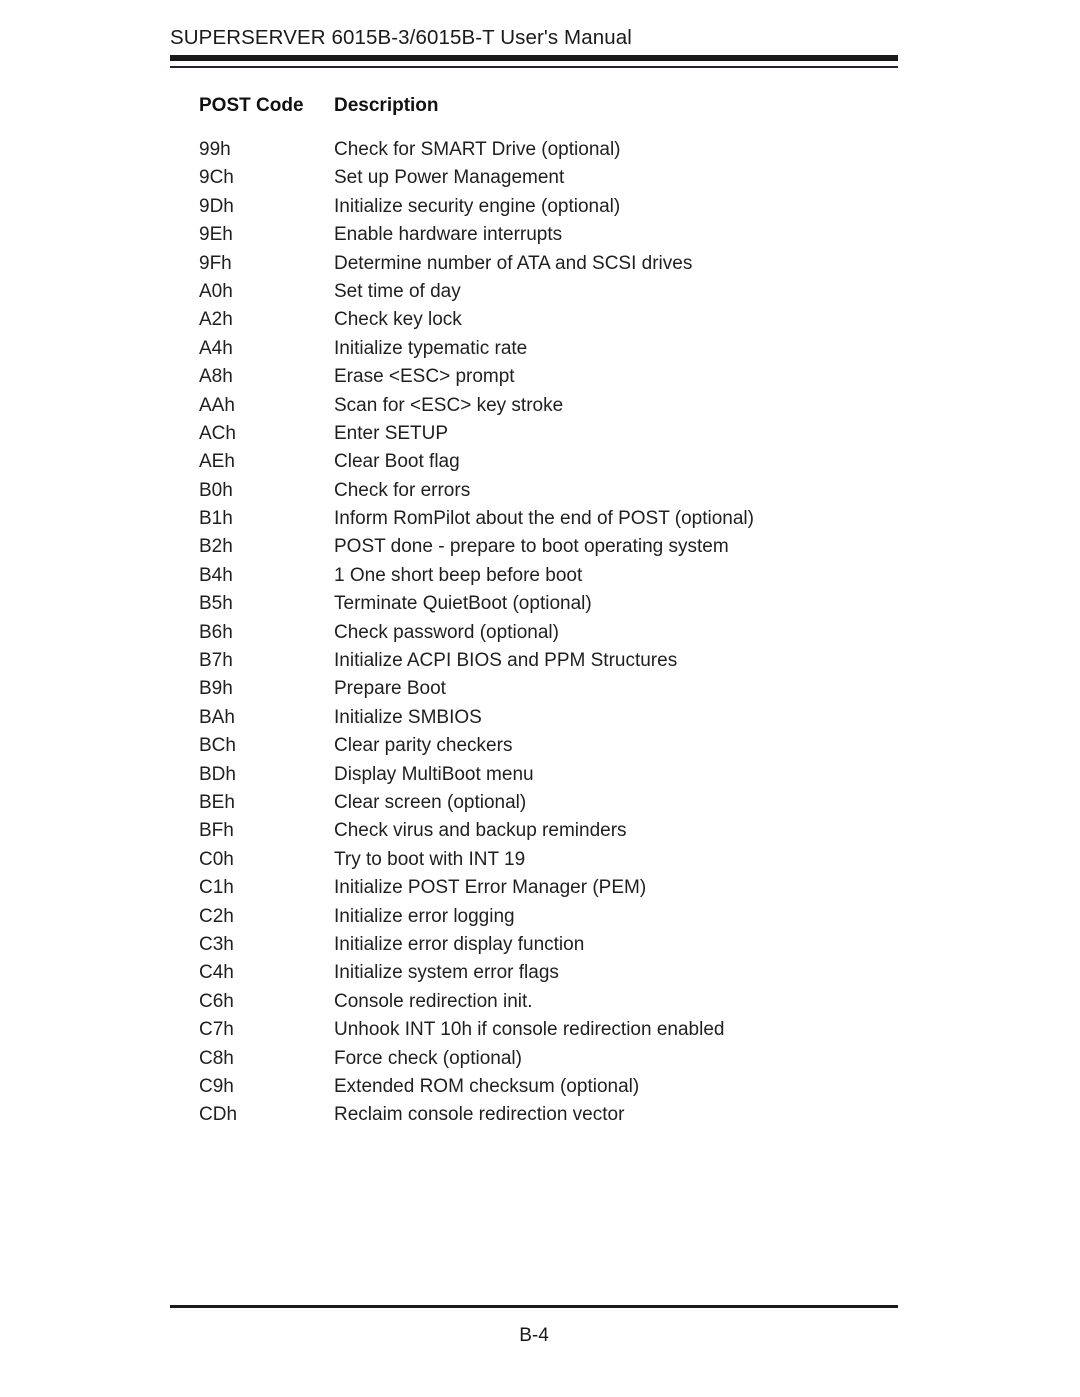 This screenshot has width=1080, height=1397. Describe the element at coordinates (579, 1062) in the screenshot. I see `table-row: C8h Force check (optional)` at that location.